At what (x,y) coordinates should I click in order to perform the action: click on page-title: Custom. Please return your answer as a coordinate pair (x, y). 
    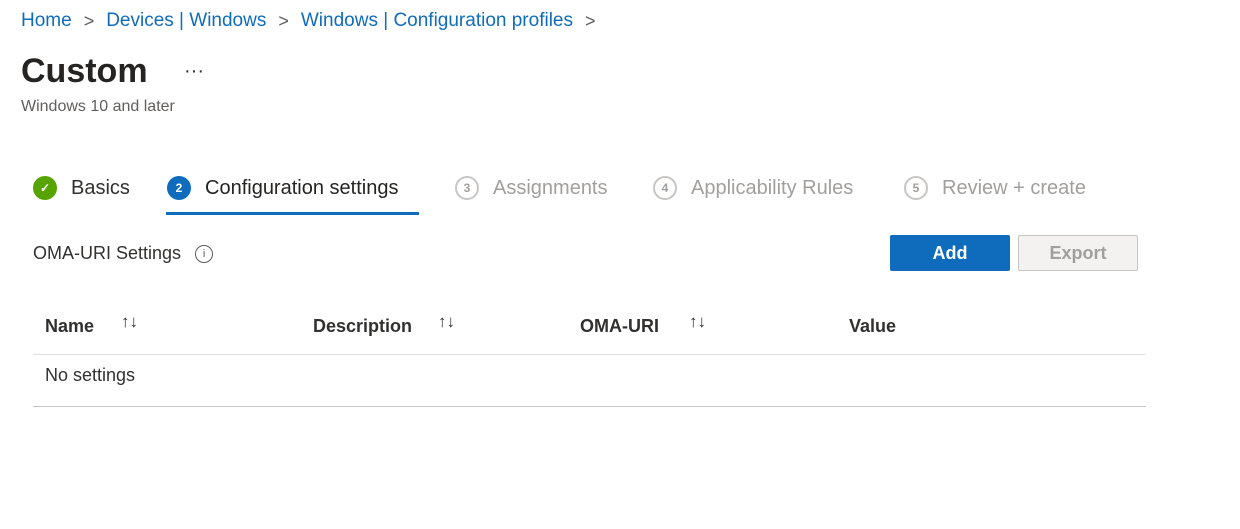
    Looking at the image, I should click on (84, 71).